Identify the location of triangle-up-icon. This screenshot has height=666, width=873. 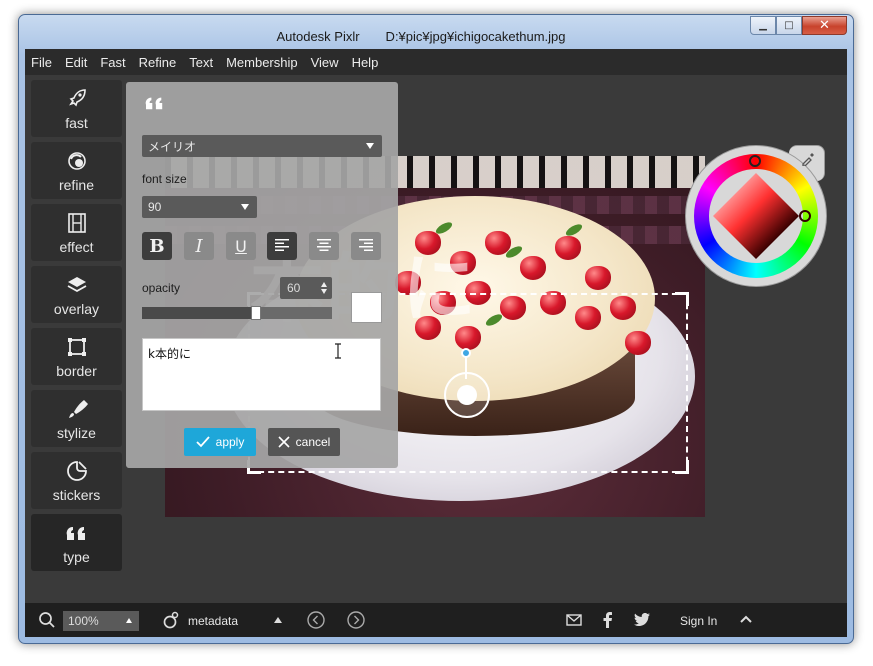
(278, 620).